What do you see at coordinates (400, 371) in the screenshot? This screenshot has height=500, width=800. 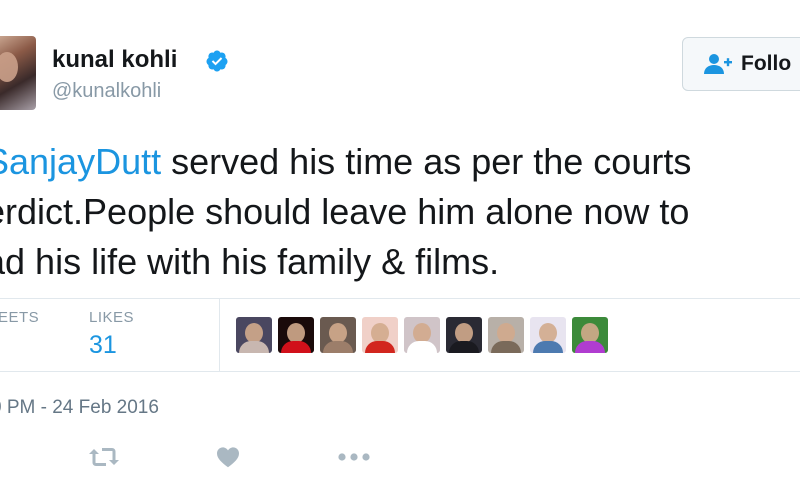 I see `stats-divider-bottom` at bounding box center [400, 371].